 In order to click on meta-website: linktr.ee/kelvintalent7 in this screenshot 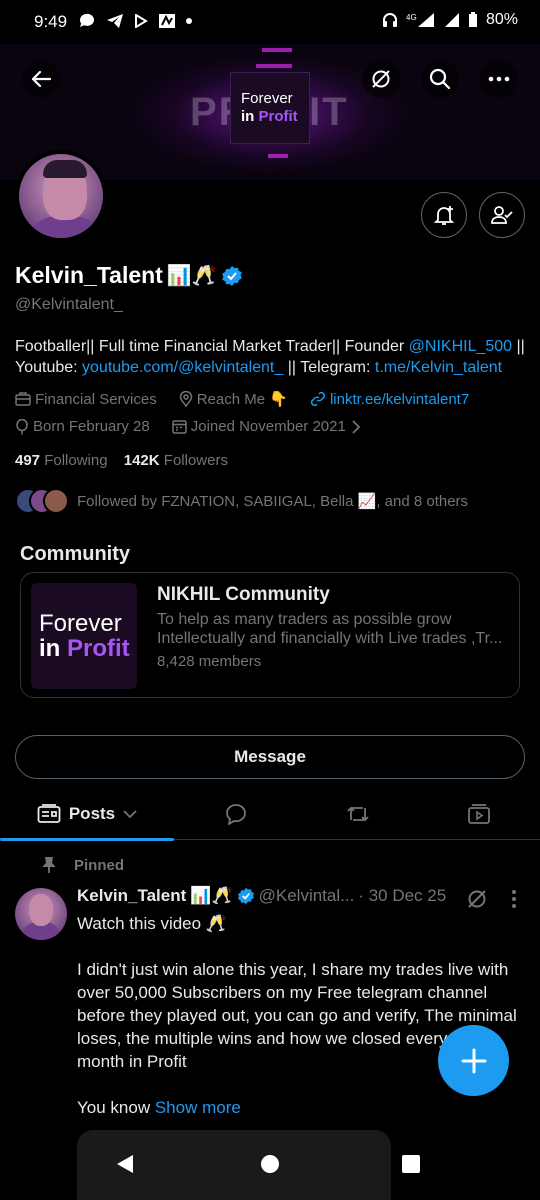, I will do `click(389, 399)`.